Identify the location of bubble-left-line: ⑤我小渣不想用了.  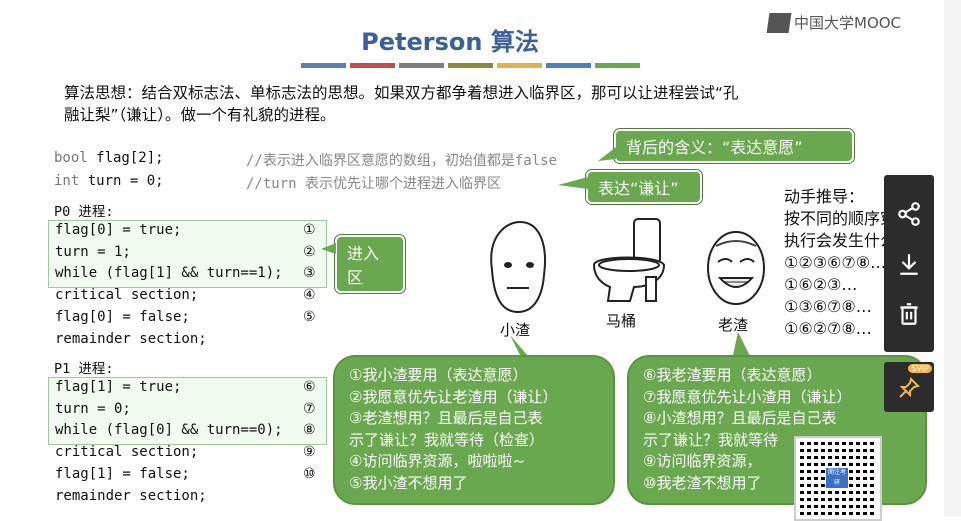
(408, 482).